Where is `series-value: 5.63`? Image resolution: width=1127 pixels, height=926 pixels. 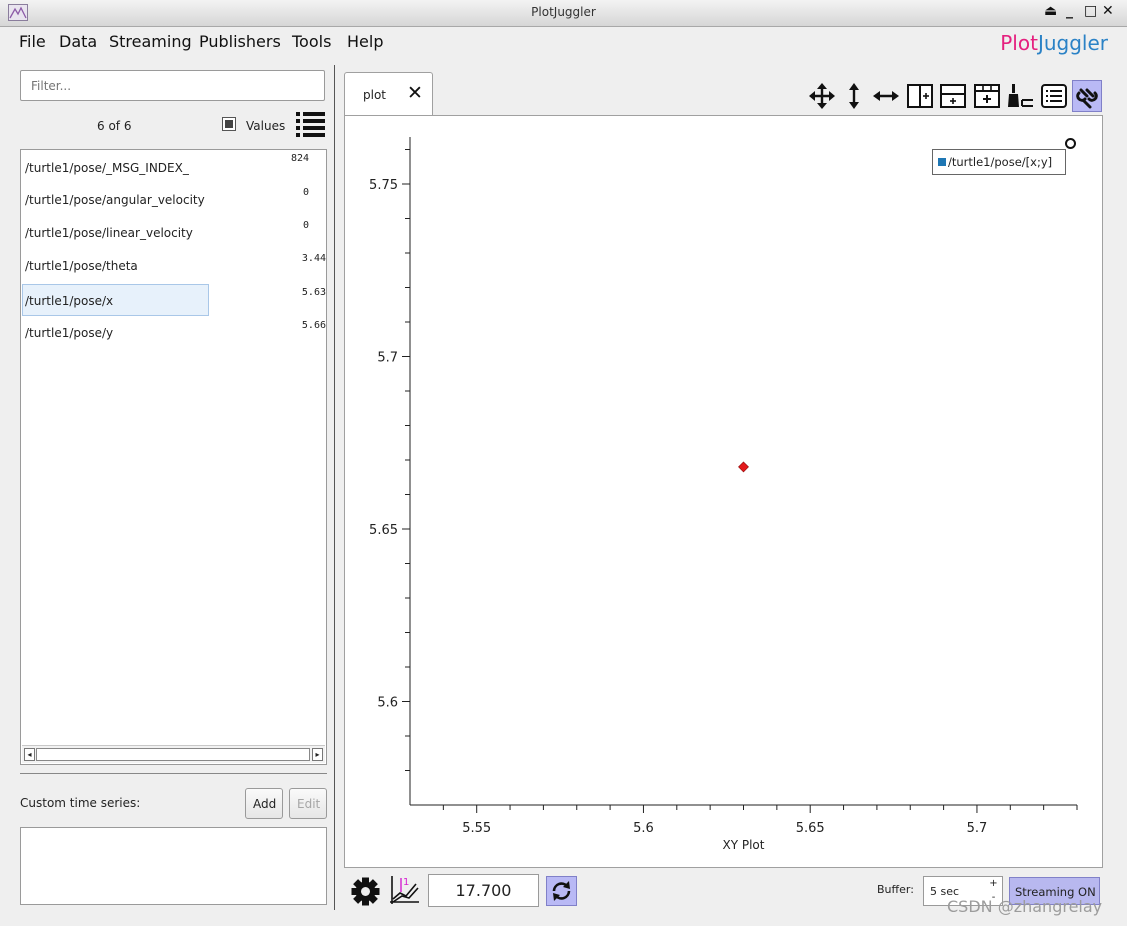
series-value: 5.63 is located at coordinates (313, 292).